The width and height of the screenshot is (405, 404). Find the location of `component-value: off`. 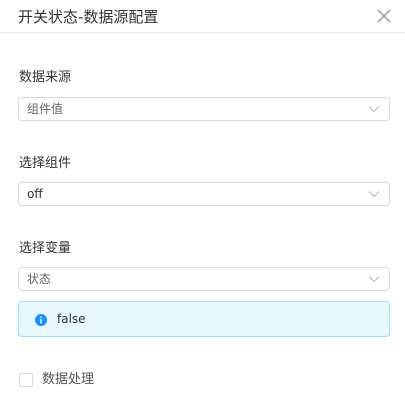

component-value: off is located at coordinates (35, 194).